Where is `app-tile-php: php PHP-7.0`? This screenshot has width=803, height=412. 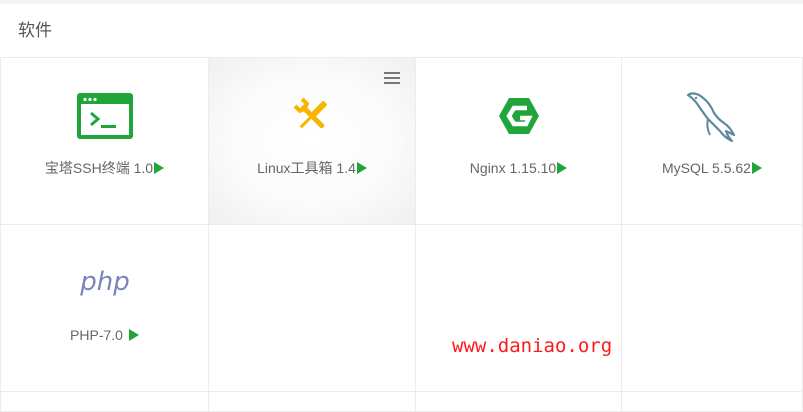 app-tile-php: php PHP-7.0 is located at coordinates (104, 308).